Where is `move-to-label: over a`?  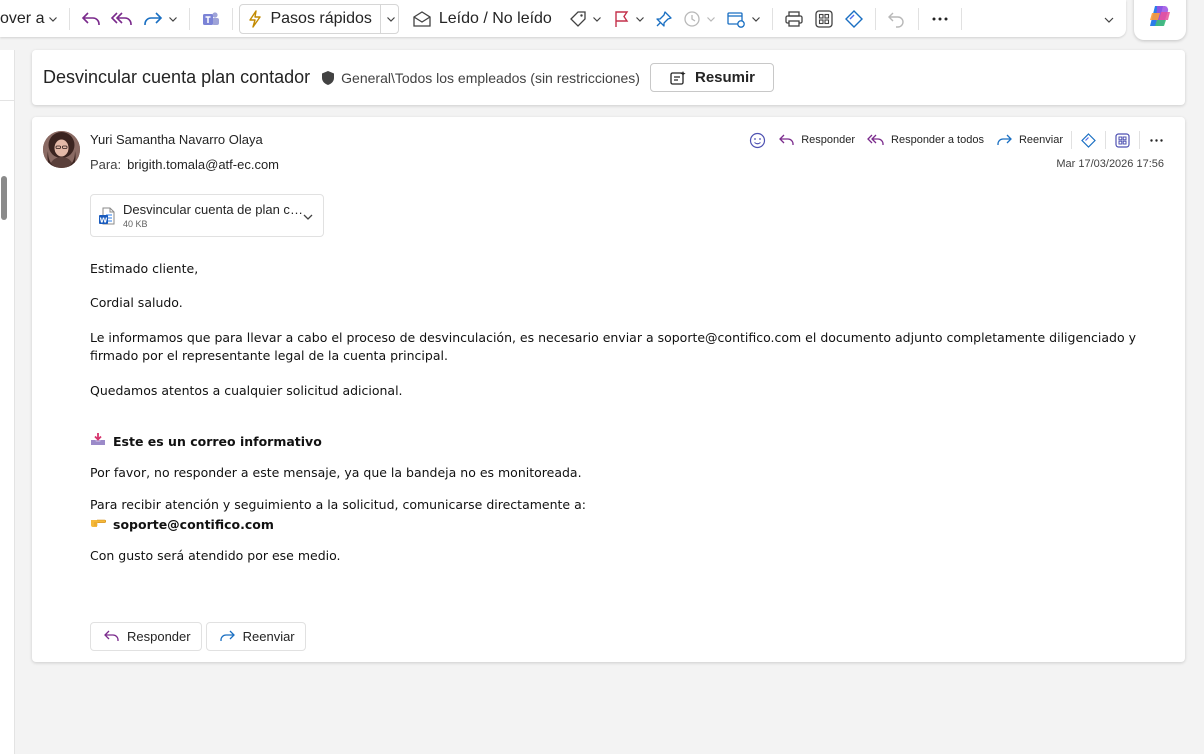
move-to-label: over a is located at coordinates (22, 18).